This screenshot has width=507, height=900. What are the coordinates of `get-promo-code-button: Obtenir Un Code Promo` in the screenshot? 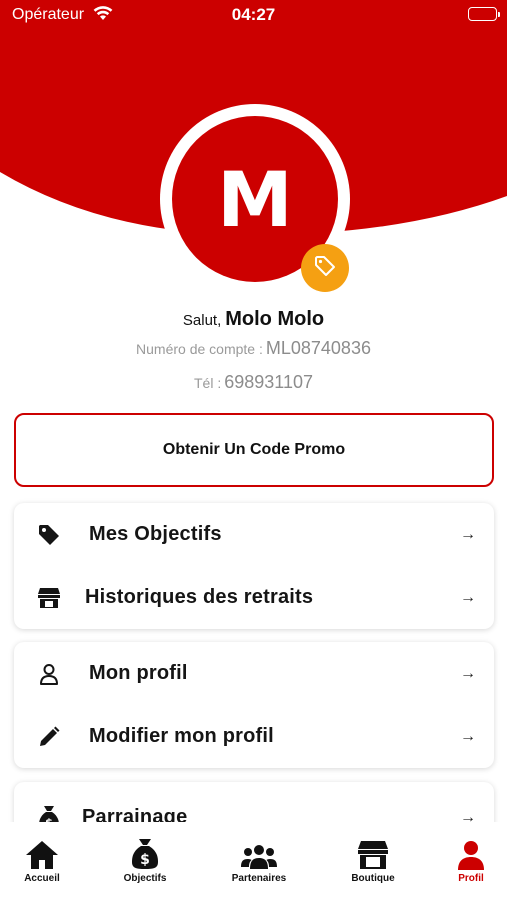 It's located at (254, 450).